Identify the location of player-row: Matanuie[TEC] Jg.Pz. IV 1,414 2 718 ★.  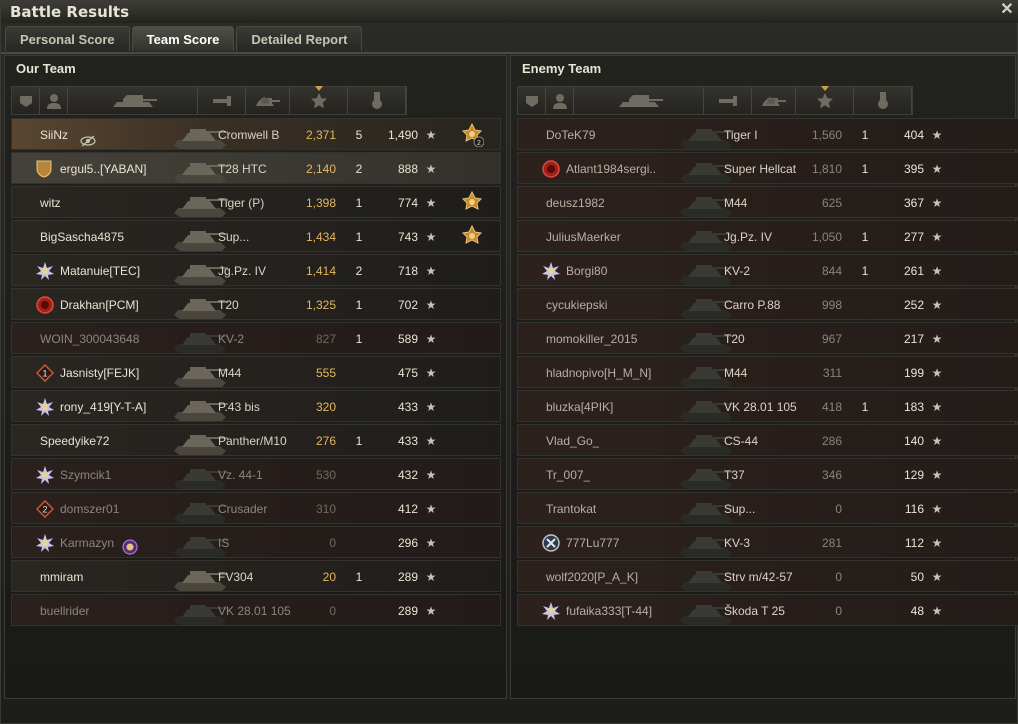
(256, 270).